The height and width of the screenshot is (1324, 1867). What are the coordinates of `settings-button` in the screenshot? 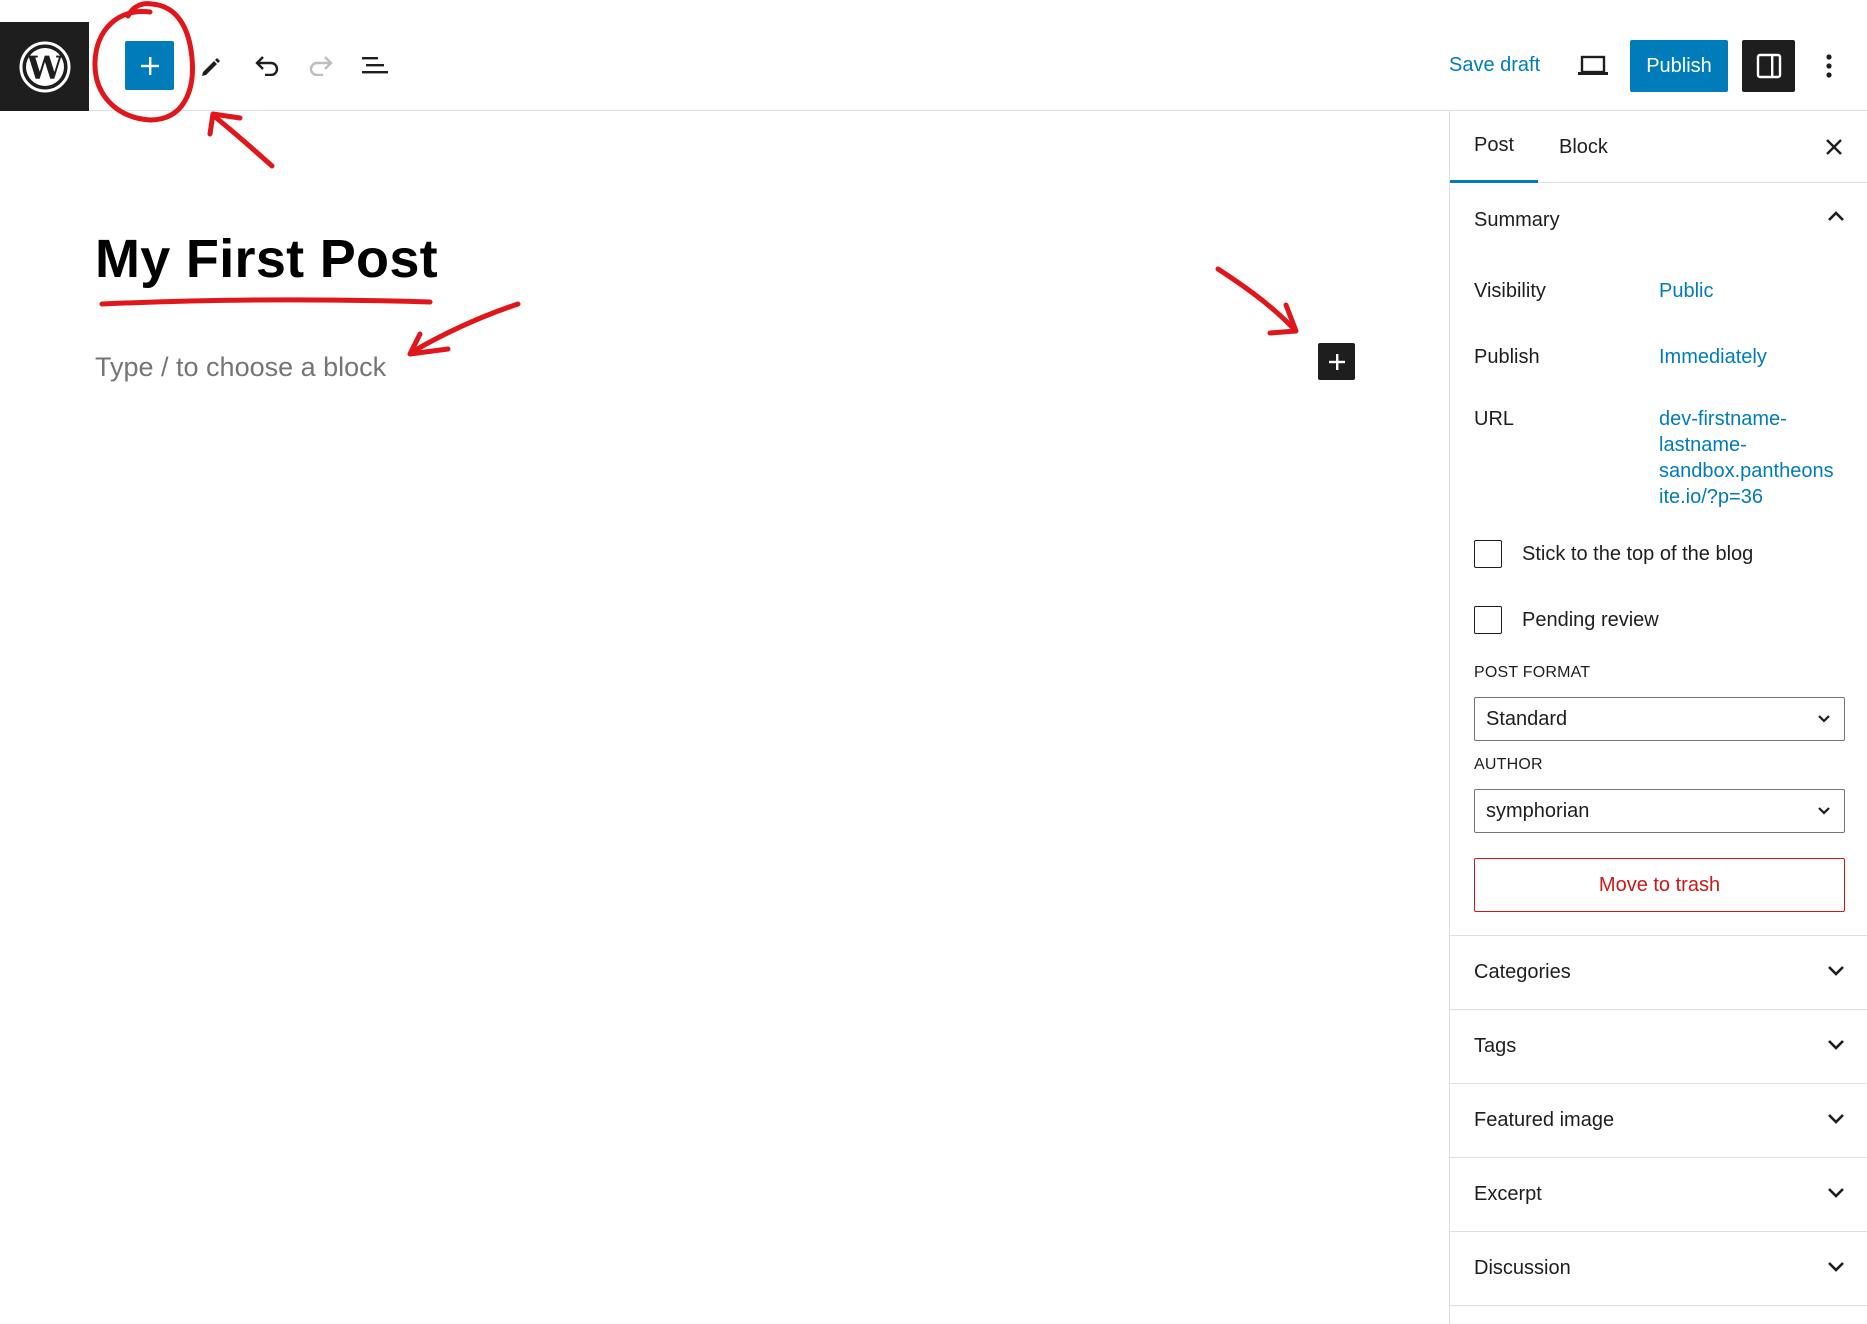 It's located at (1768, 66).